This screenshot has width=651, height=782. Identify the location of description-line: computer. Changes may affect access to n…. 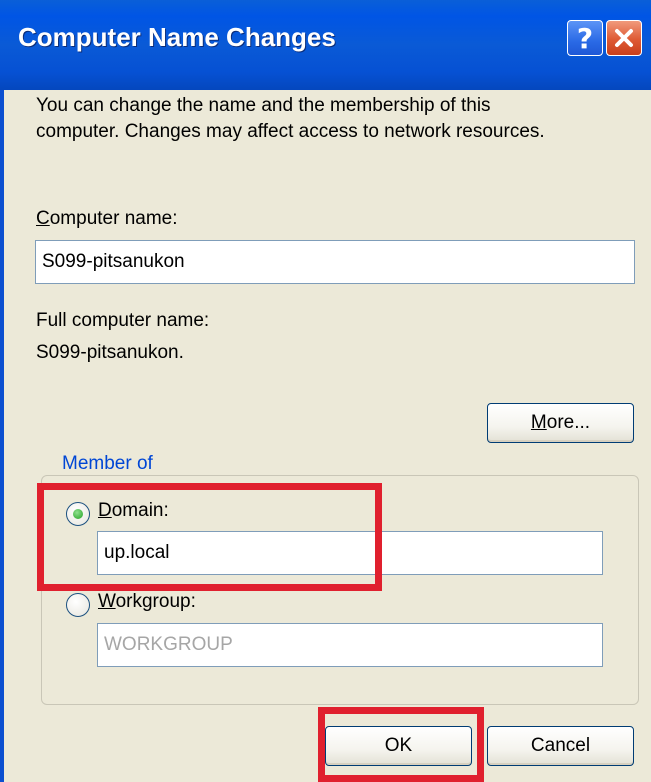
(290, 131).